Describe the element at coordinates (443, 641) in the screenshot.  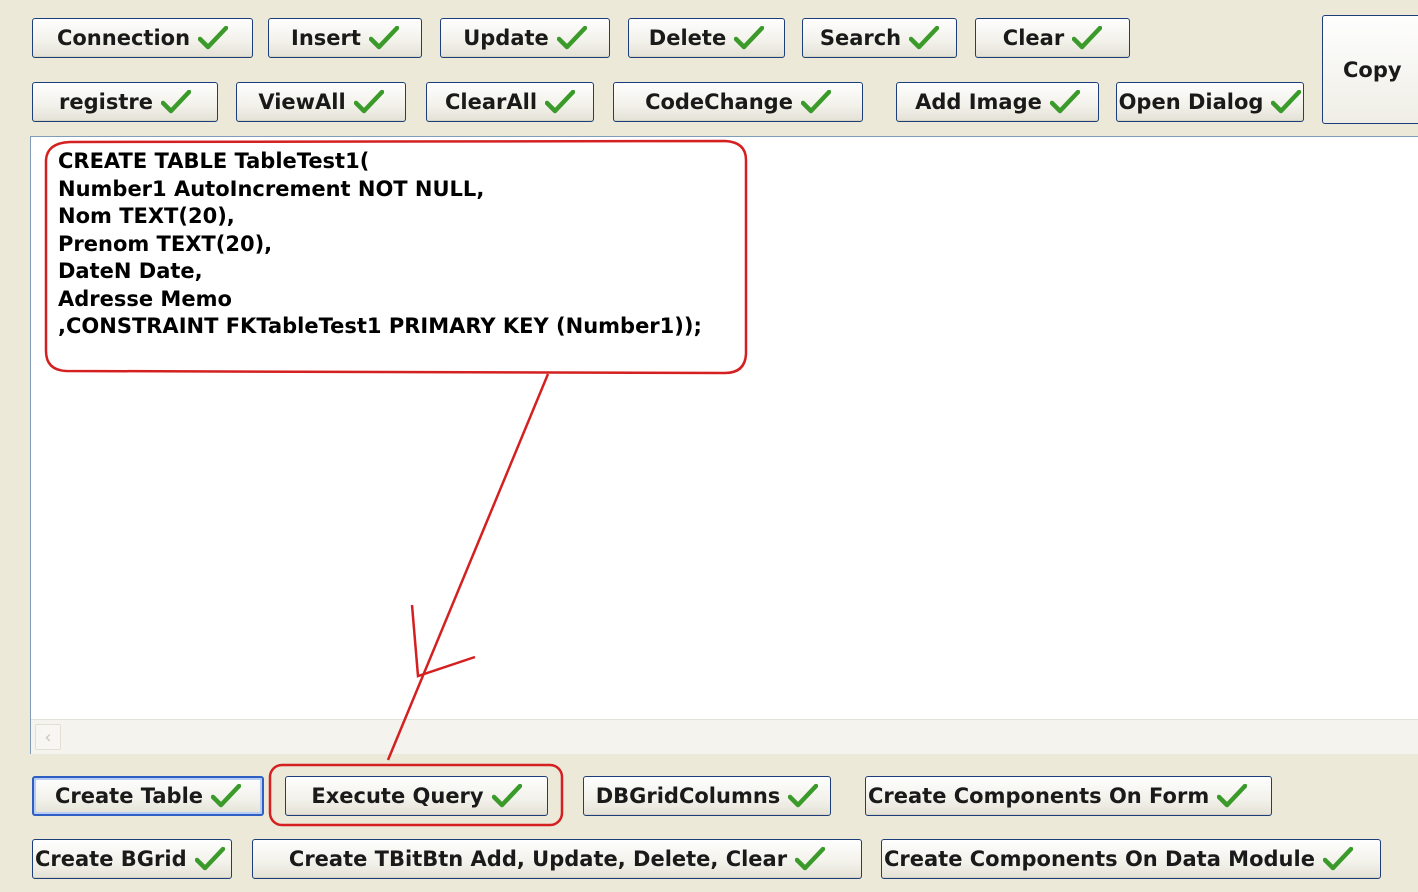
I see `annotation-arrow-head` at that location.